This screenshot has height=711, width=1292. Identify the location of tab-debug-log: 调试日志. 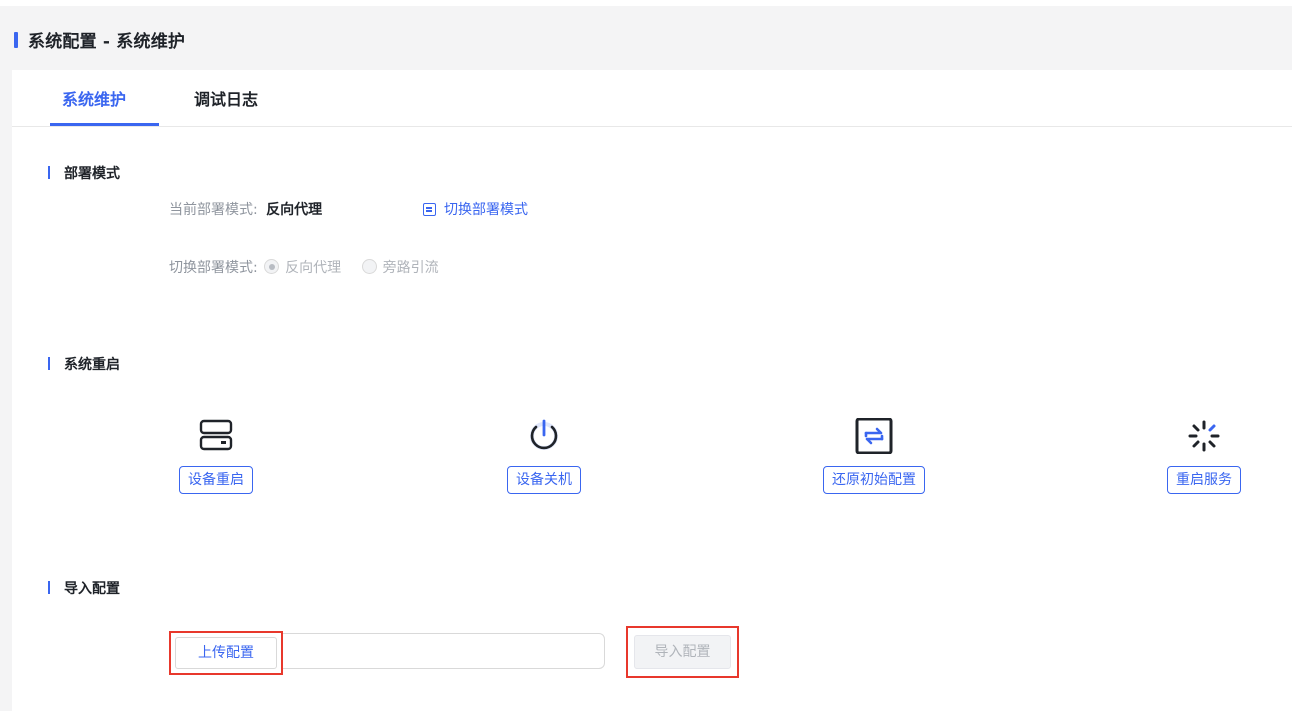
(226, 98).